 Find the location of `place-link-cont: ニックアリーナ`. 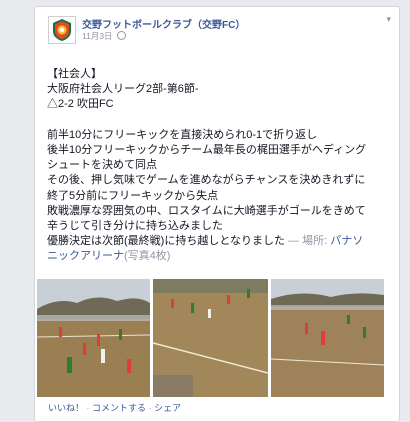

place-link-cont: ニックアリーナ is located at coordinates (85, 256).